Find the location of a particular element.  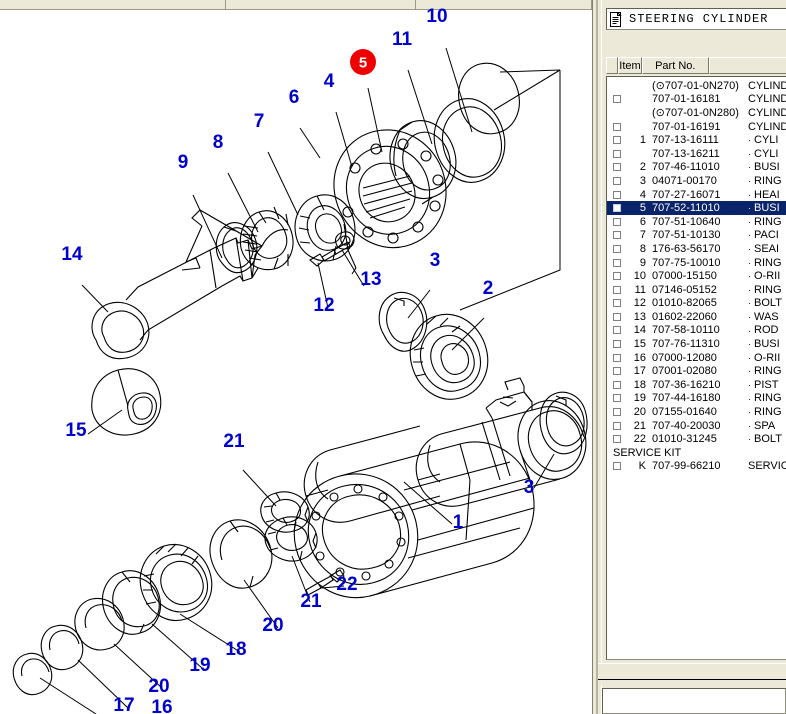

table-row: 17 07001-02080 · RING is located at coordinates (696, 371).